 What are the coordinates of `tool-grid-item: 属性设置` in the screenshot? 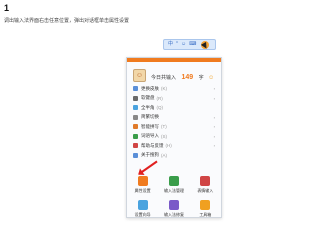 It's located at (143, 185).